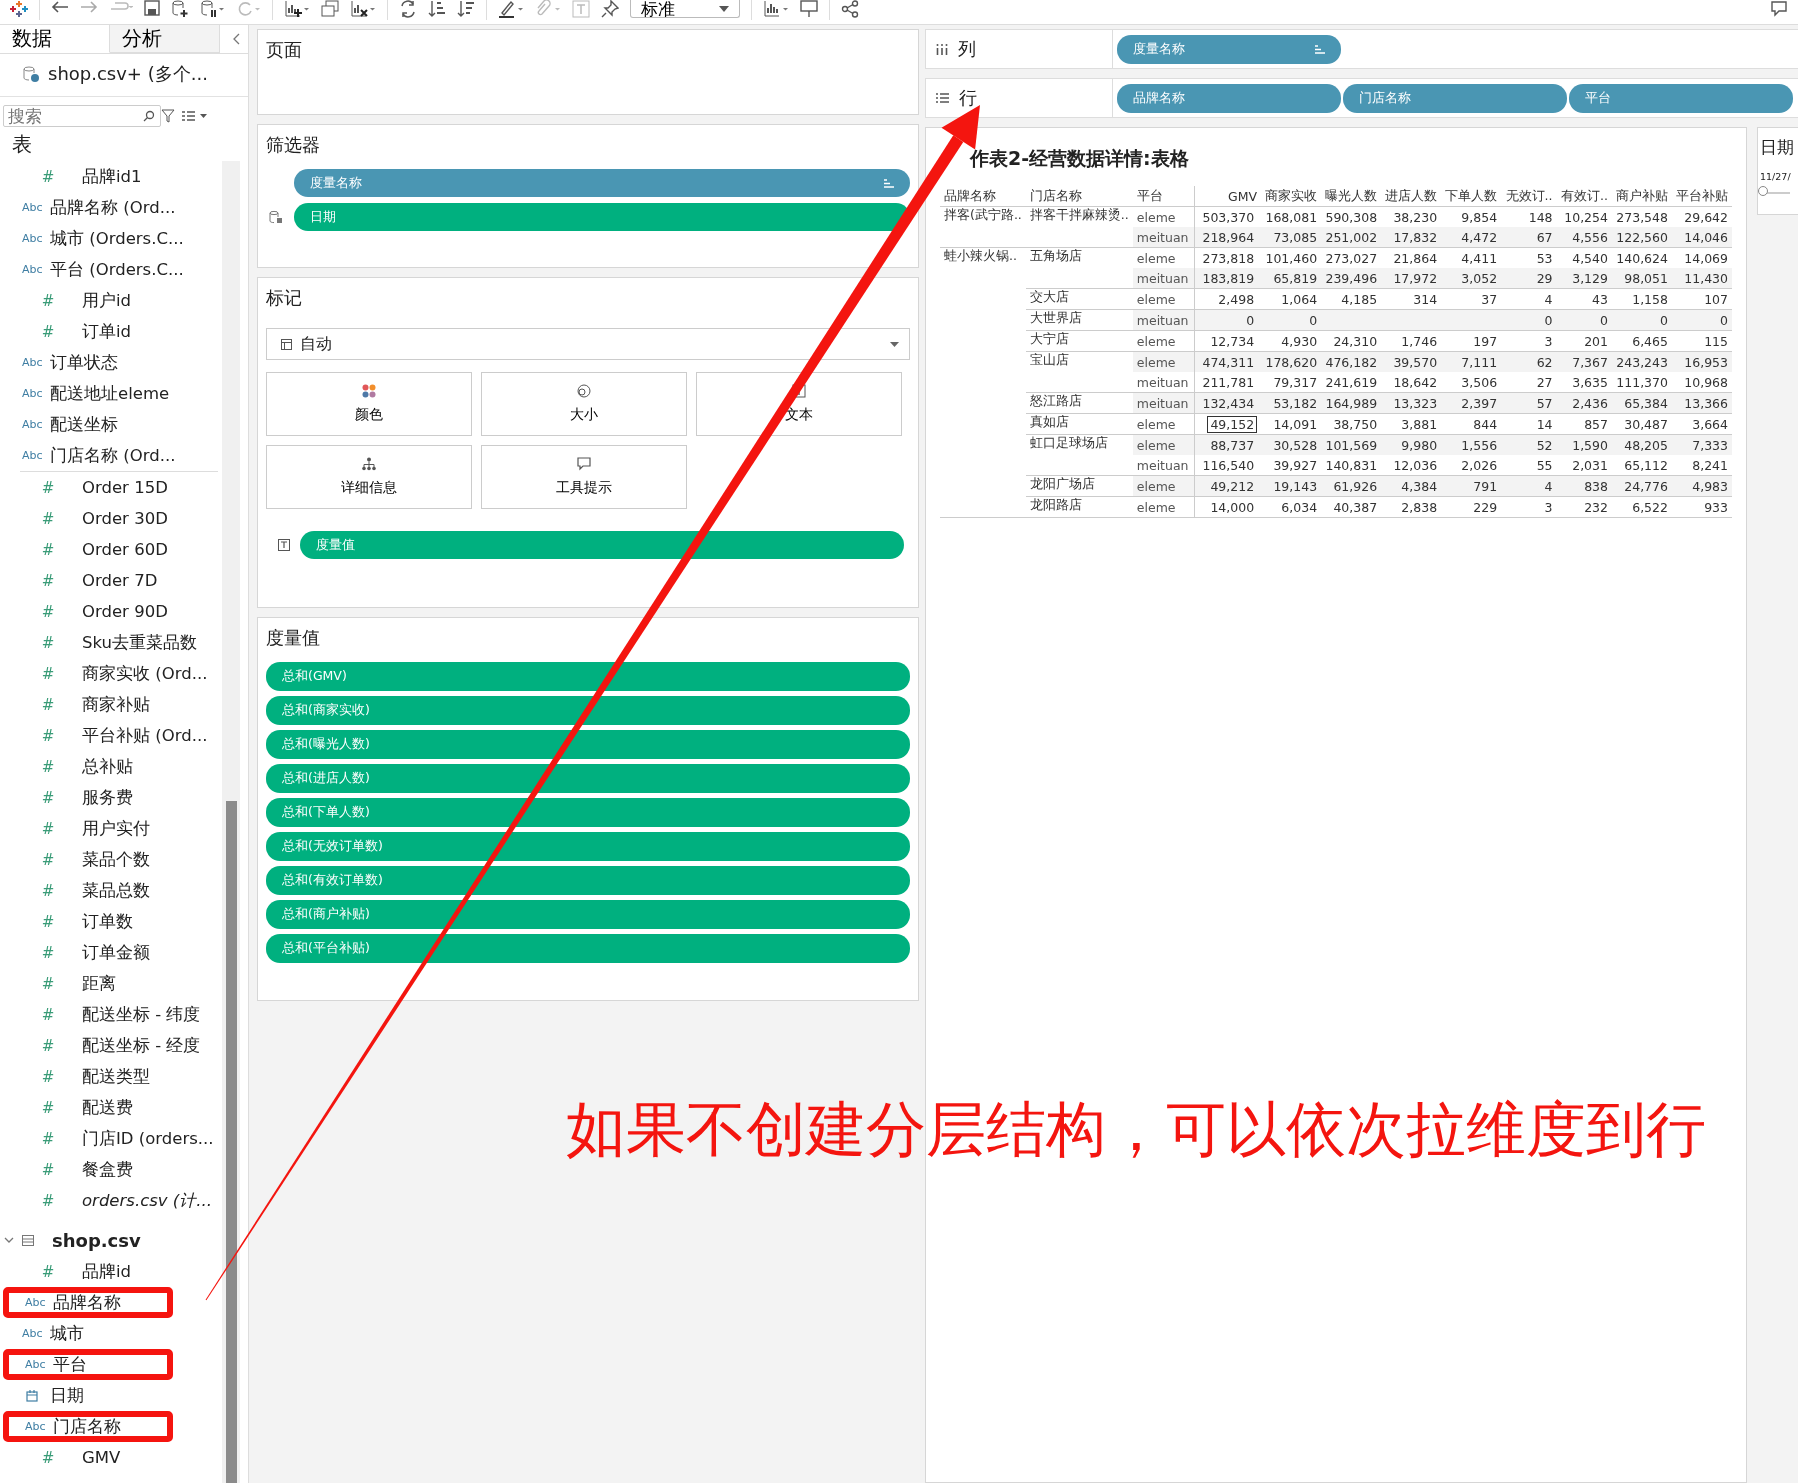 This screenshot has height=1483, width=1798. I want to click on sort-descending-icon, so click(466, 9).